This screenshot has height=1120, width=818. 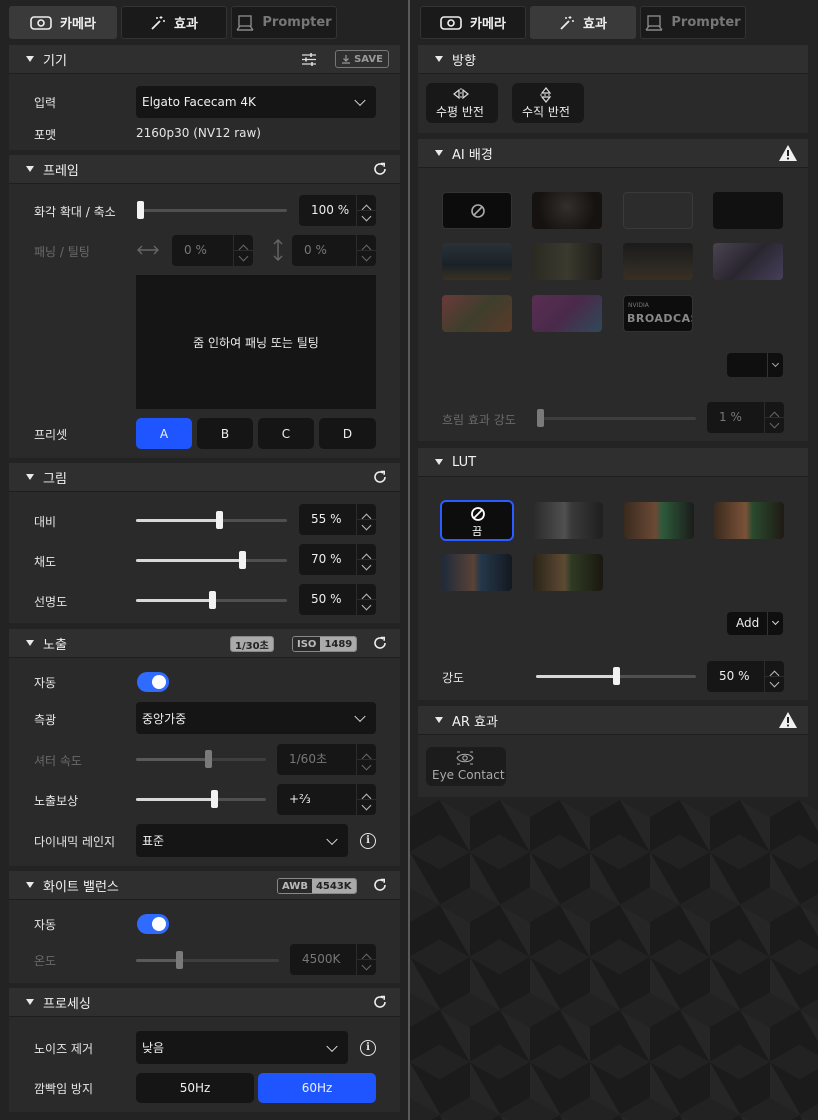 What do you see at coordinates (567, 210) in the screenshot?
I see `ai-bg-blur-thumbnail` at bounding box center [567, 210].